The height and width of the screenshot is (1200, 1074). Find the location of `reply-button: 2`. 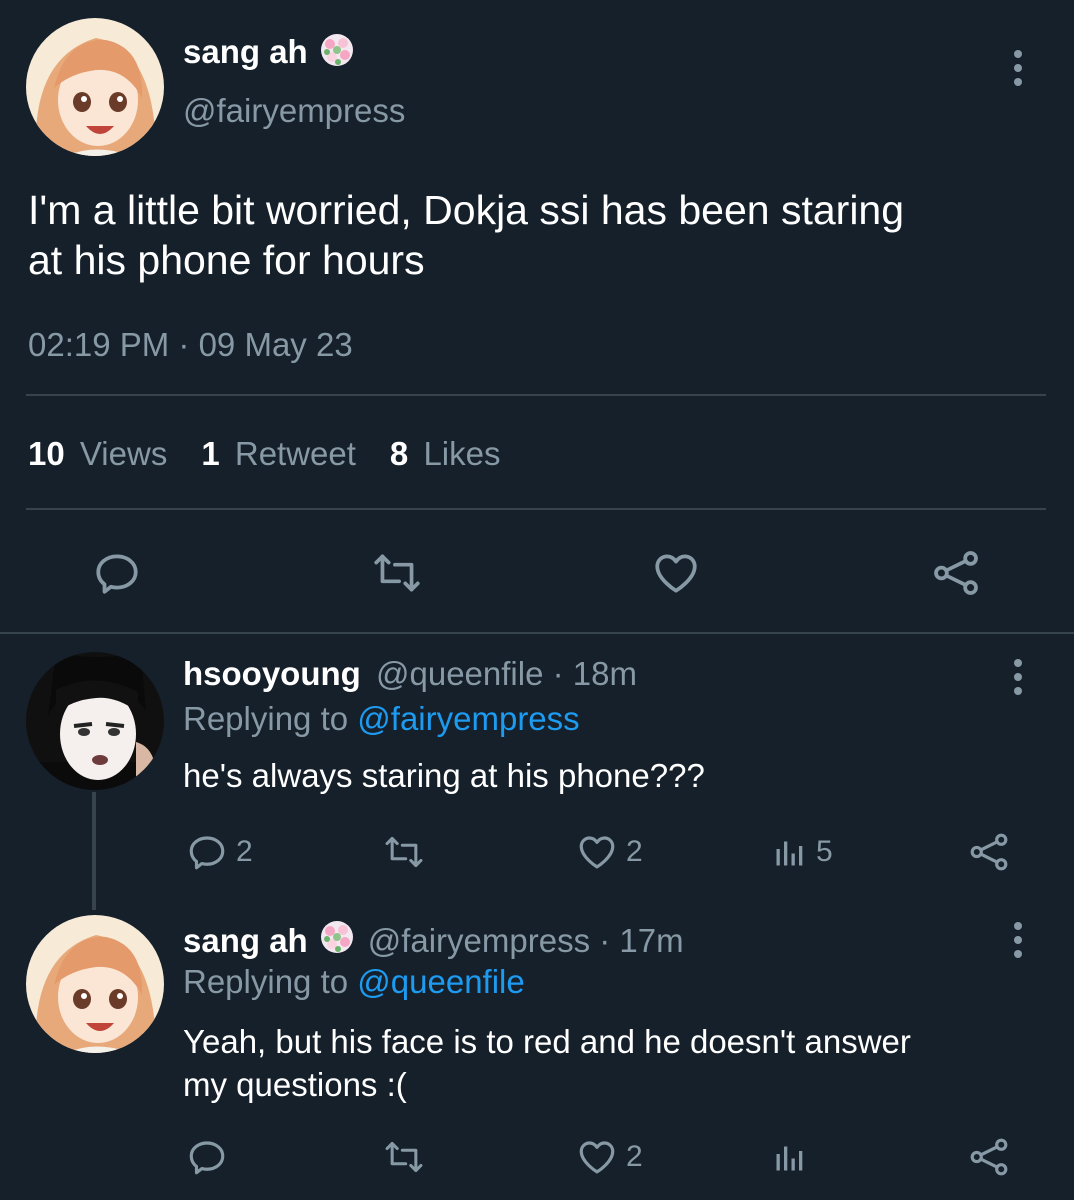

reply-button: 2 is located at coordinates (219, 852).